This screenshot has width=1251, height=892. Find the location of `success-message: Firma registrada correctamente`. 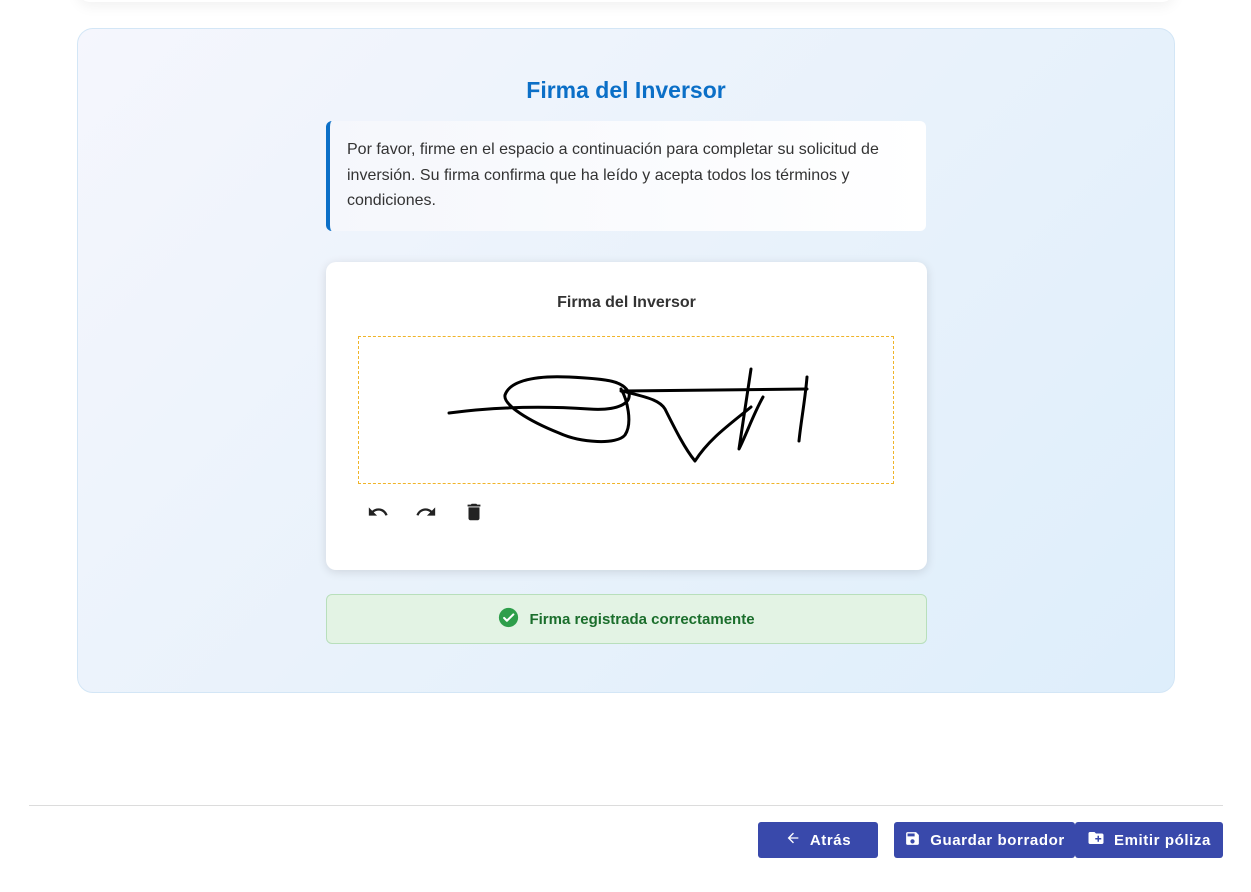

success-message: Firma registrada correctamente is located at coordinates (642, 619).